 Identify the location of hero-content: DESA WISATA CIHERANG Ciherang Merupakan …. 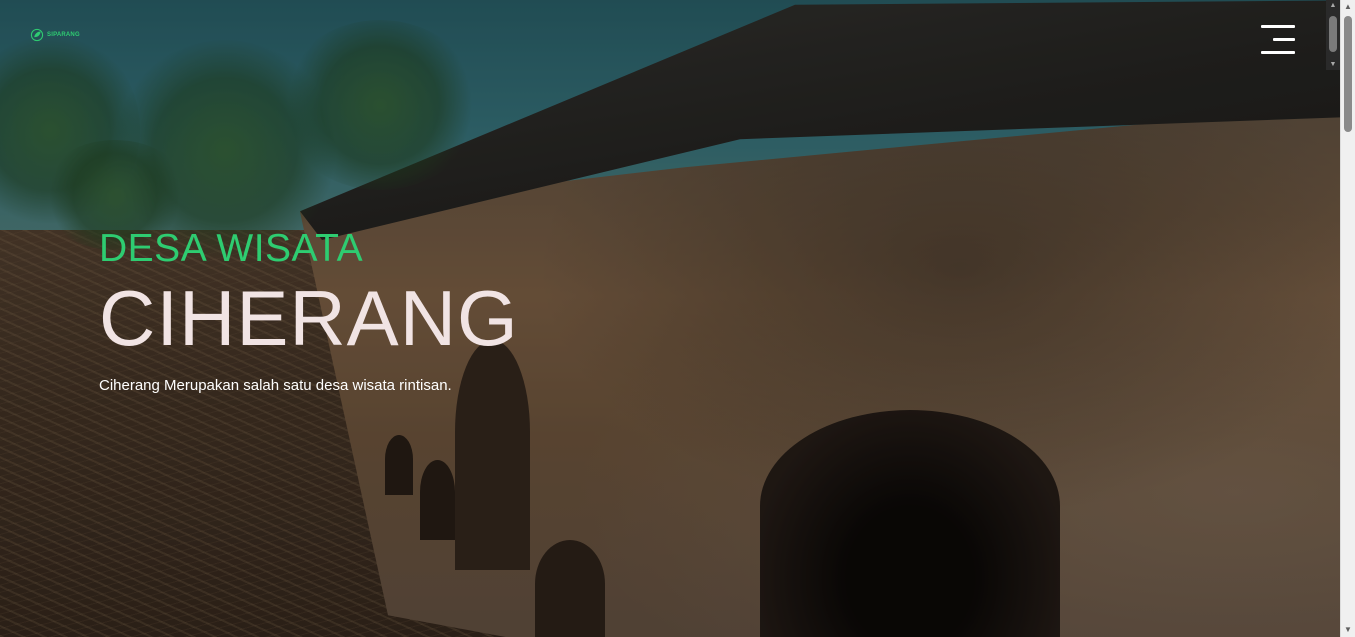
(309, 309).